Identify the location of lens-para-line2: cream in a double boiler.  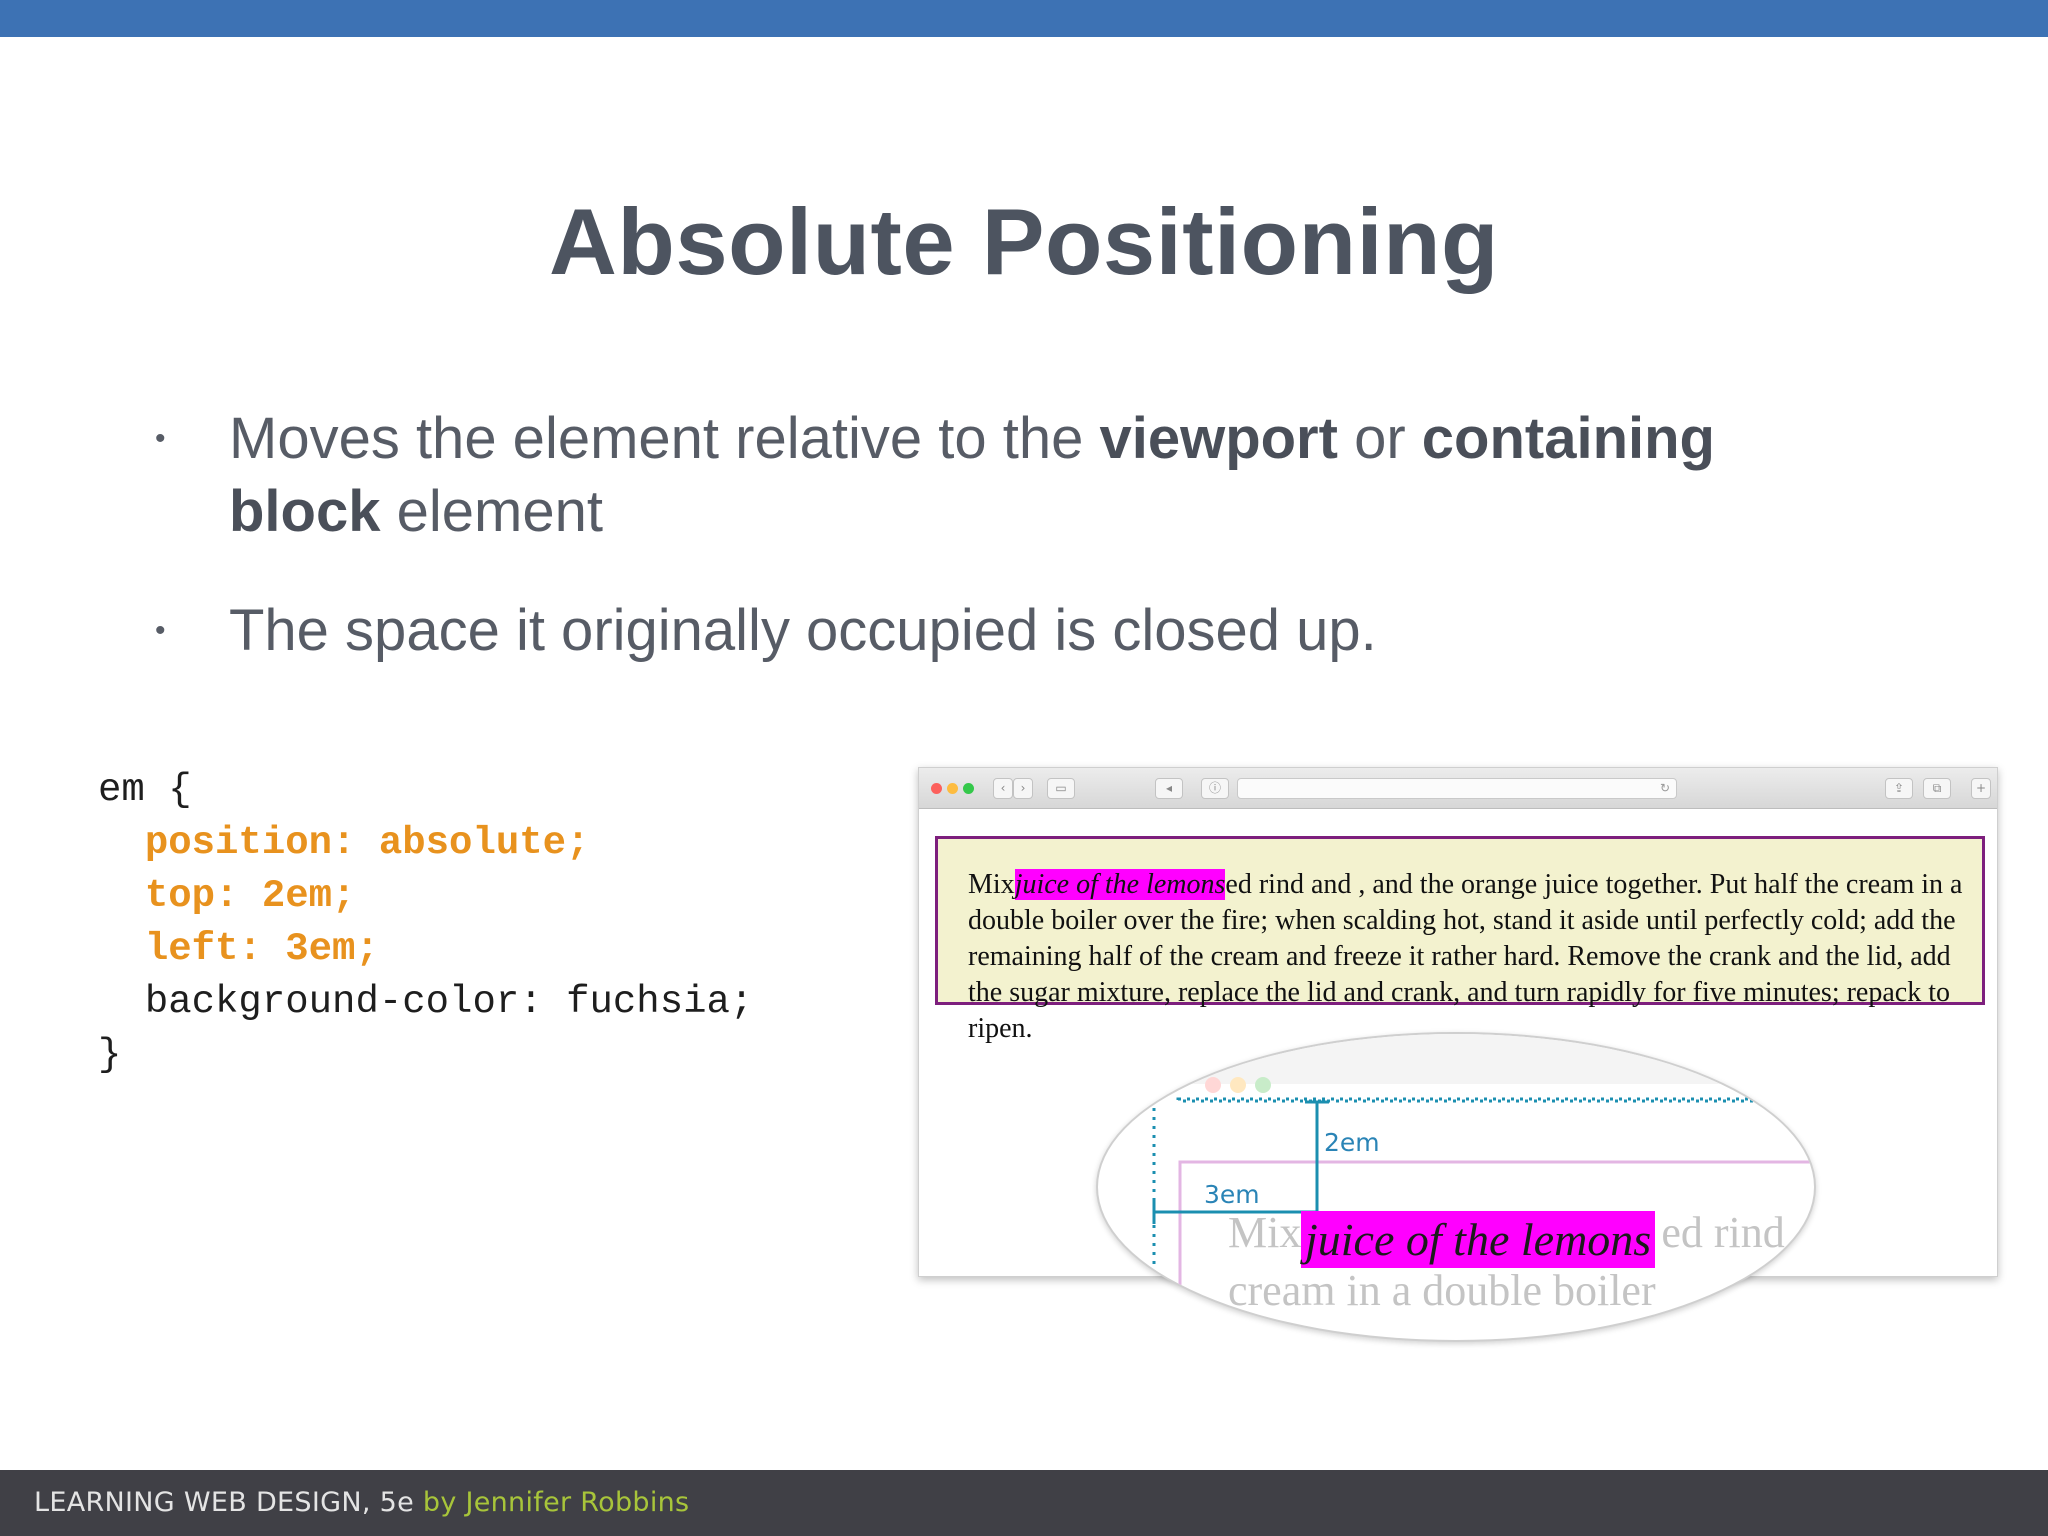
(1442, 1290).